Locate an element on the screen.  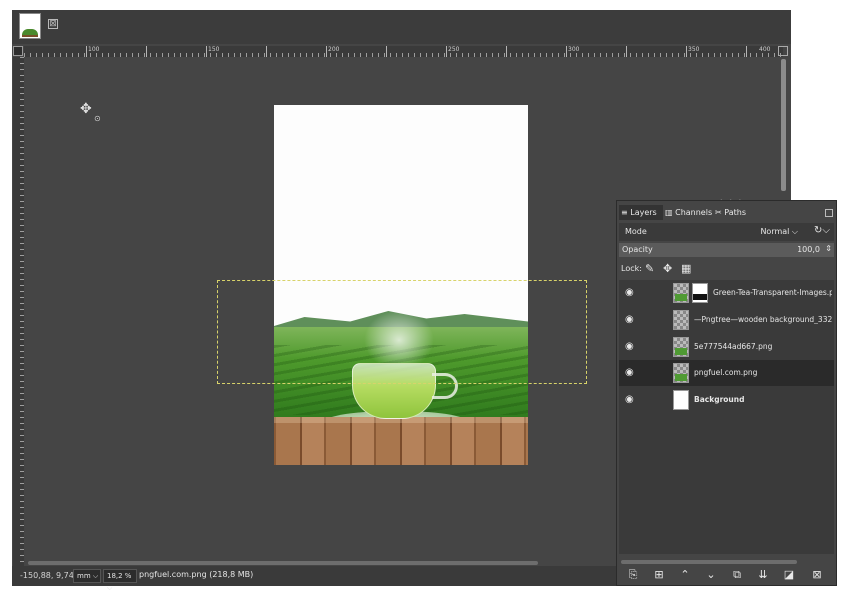
tab-channels: ▥ Channels is located at coordinates (688, 212).